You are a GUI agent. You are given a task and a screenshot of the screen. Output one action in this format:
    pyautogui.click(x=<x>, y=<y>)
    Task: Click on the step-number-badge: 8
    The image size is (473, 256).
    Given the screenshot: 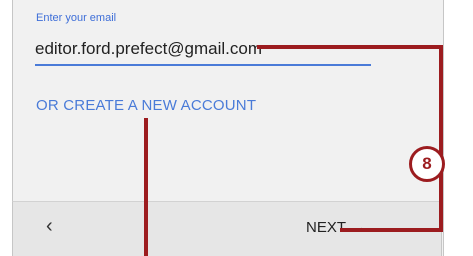 What is the action you would take?
    pyautogui.click(x=427, y=164)
    